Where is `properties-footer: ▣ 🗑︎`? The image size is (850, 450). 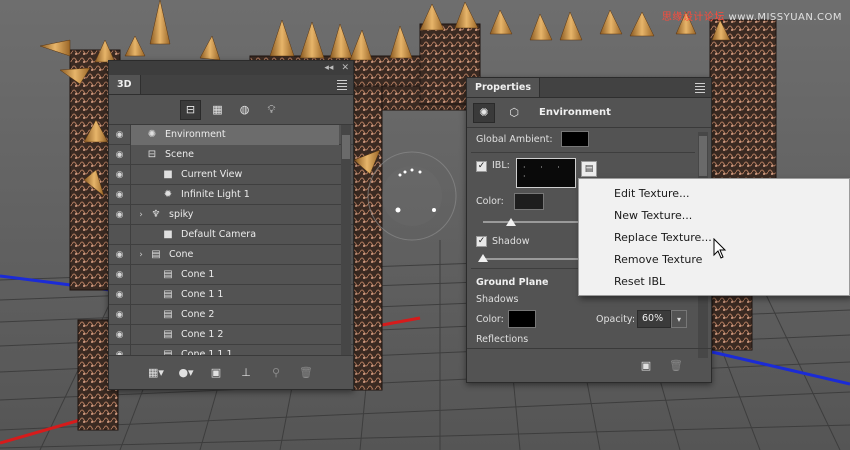 properties-footer: ▣ 🗑︎ is located at coordinates (589, 365).